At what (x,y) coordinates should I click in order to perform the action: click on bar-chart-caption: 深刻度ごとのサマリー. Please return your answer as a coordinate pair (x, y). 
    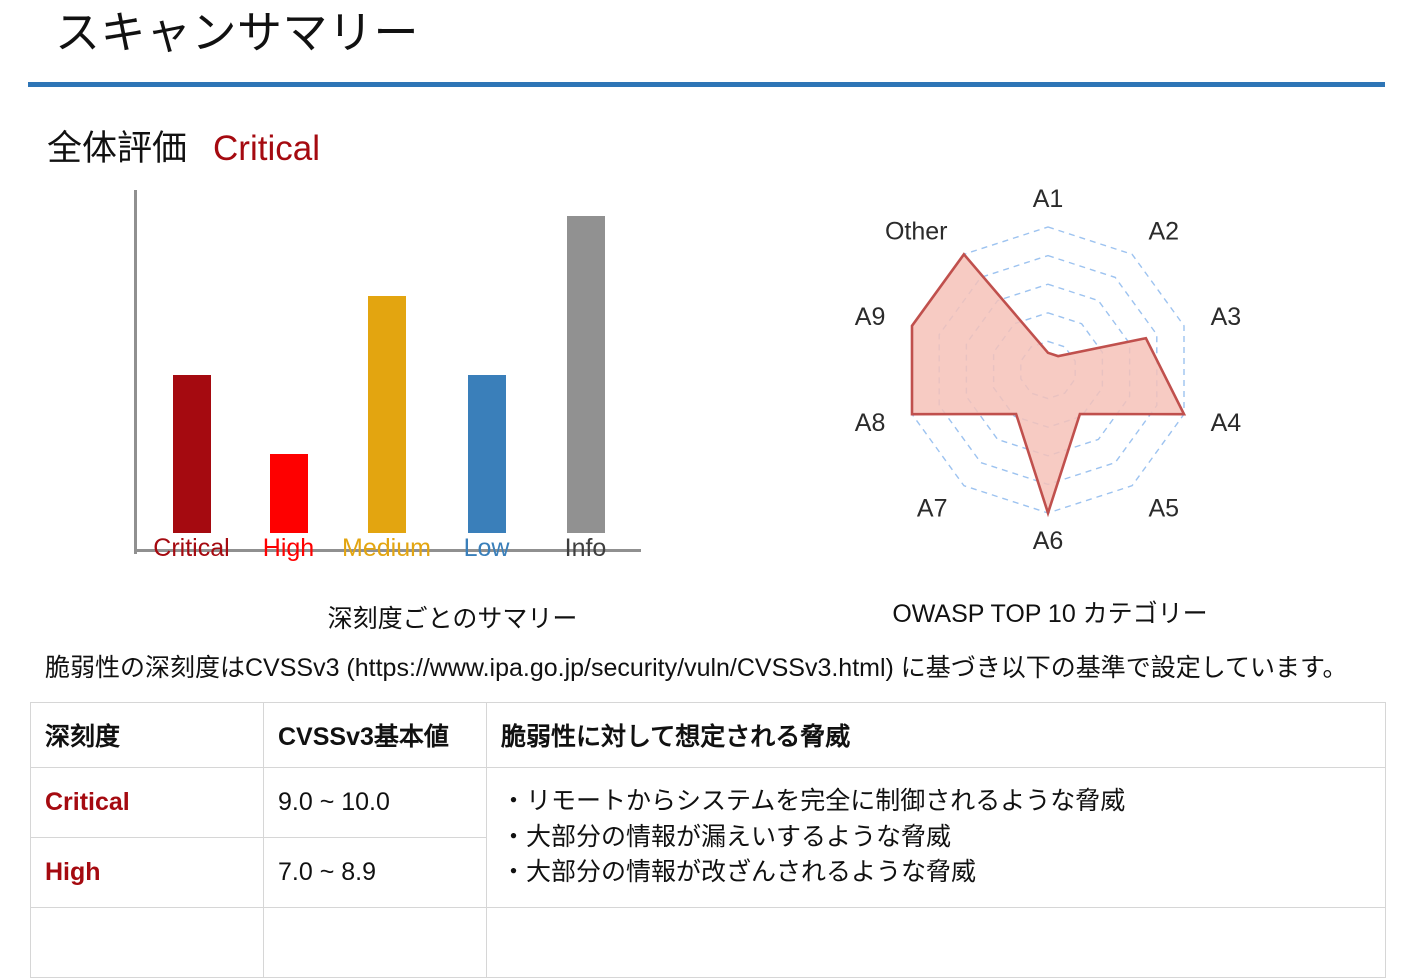
    Looking at the image, I should click on (452, 619).